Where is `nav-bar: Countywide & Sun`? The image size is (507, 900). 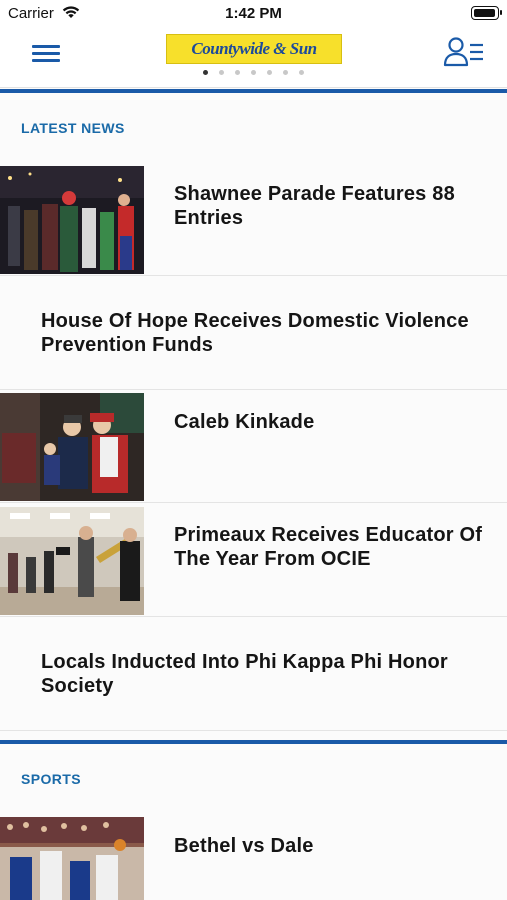 nav-bar: Countywide & Sun is located at coordinates (253, 58).